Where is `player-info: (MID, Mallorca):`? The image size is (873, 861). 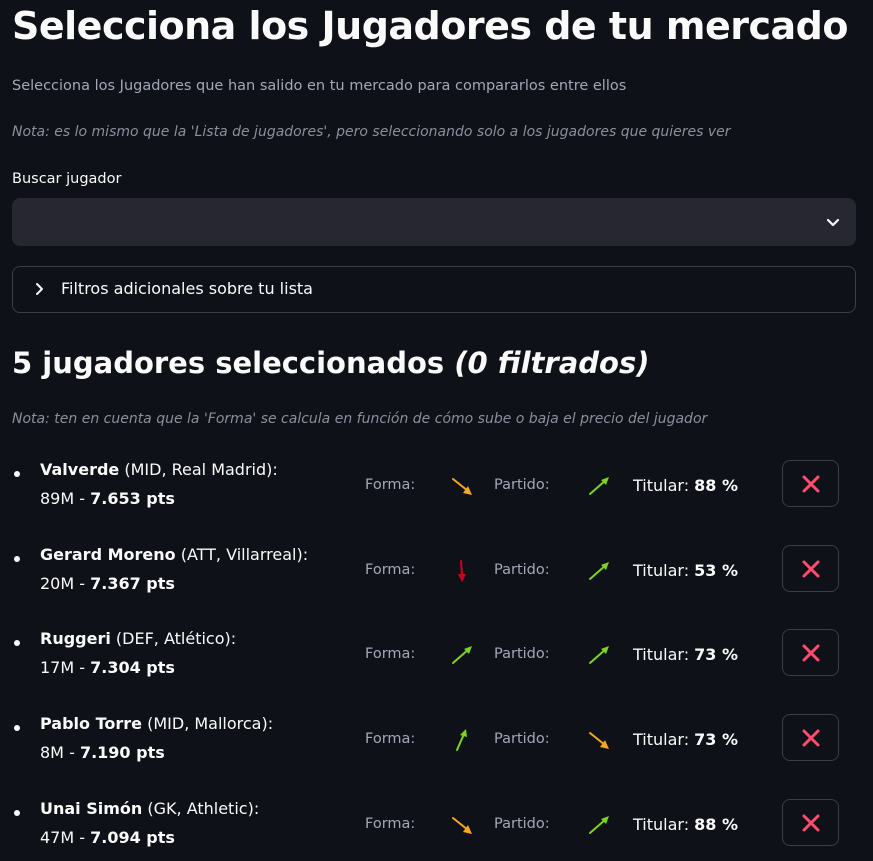 player-info: (MID, Mallorca): is located at coordinates (208, 723).